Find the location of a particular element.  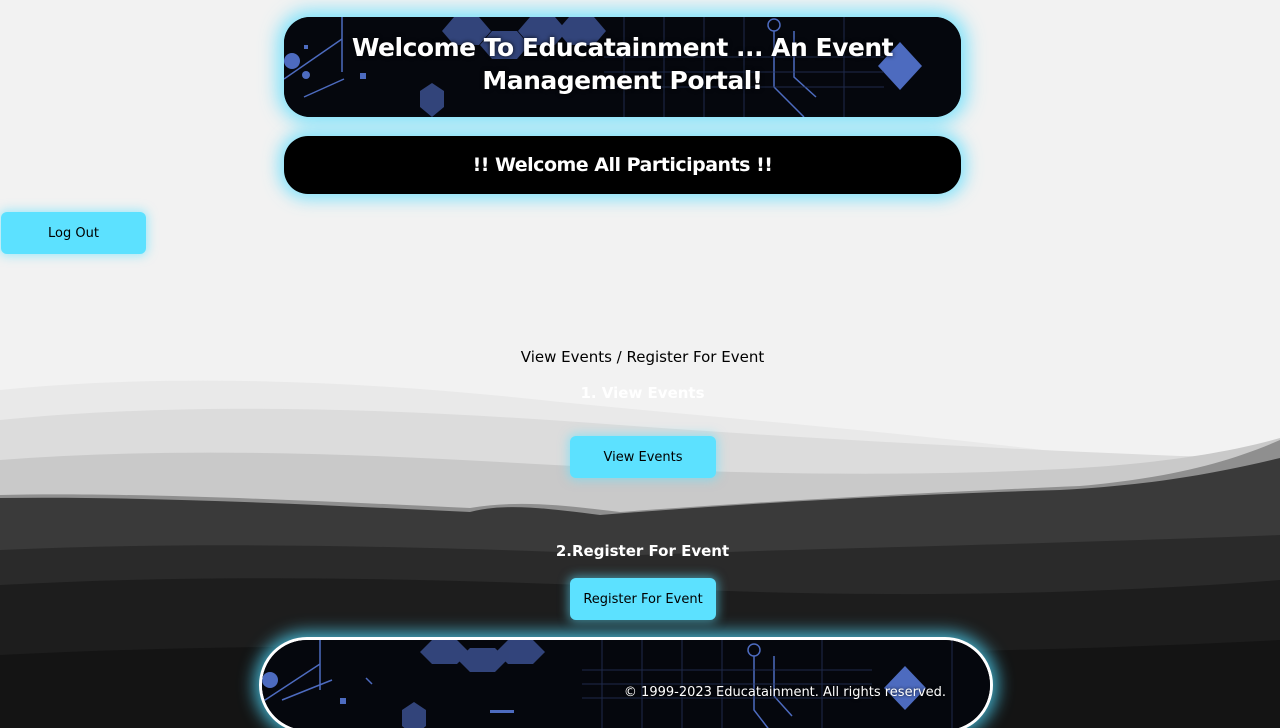

step-register-label: 2.Register For Event is located at coordinates (642, 551).